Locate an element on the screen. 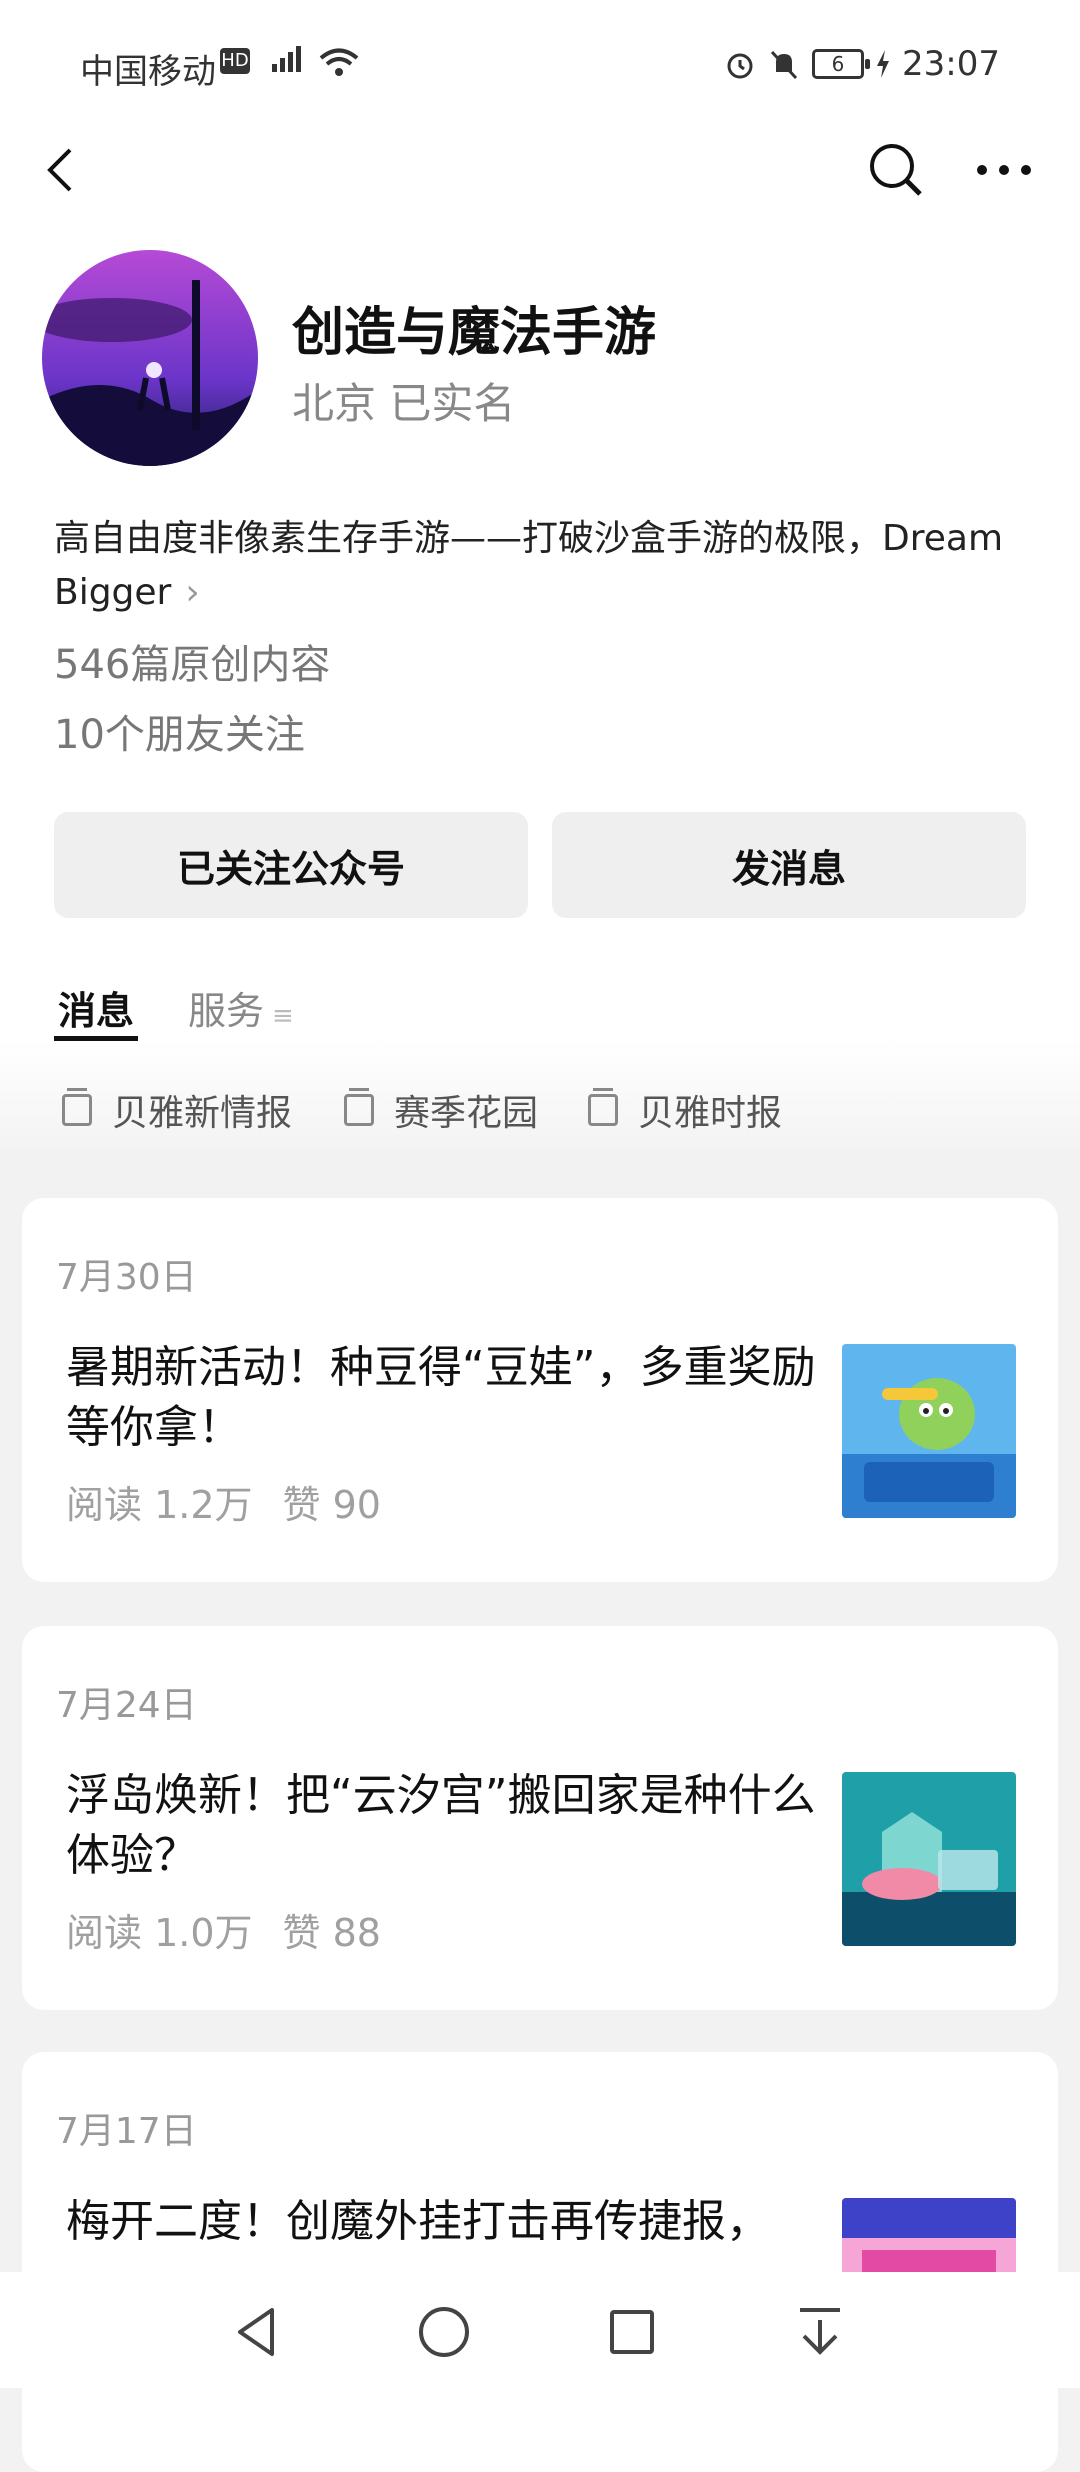 The width and height of the screenshot is (1080, 2472). top-nav is located at coordinates (540, 185).